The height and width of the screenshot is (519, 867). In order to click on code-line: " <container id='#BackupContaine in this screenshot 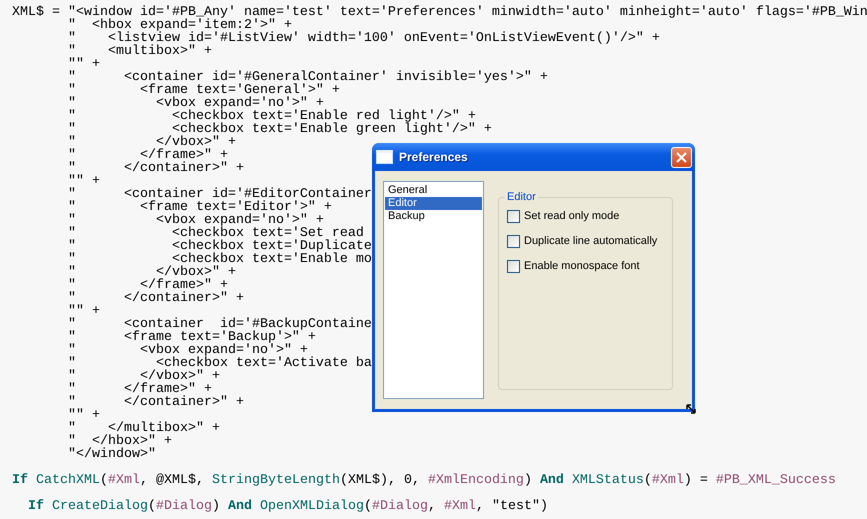, I will do `click(219, 324)`.